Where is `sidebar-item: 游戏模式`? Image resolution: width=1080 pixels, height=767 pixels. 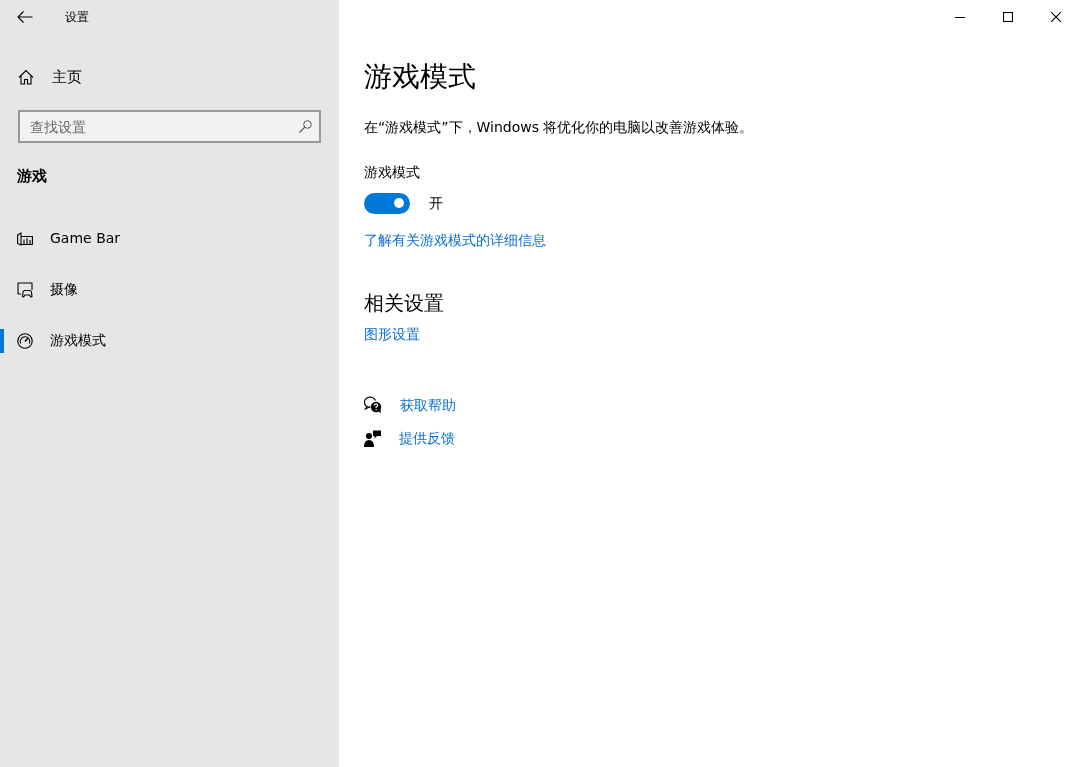
sidebar-item: 游戏模式 is located at coordinates (169, 340).